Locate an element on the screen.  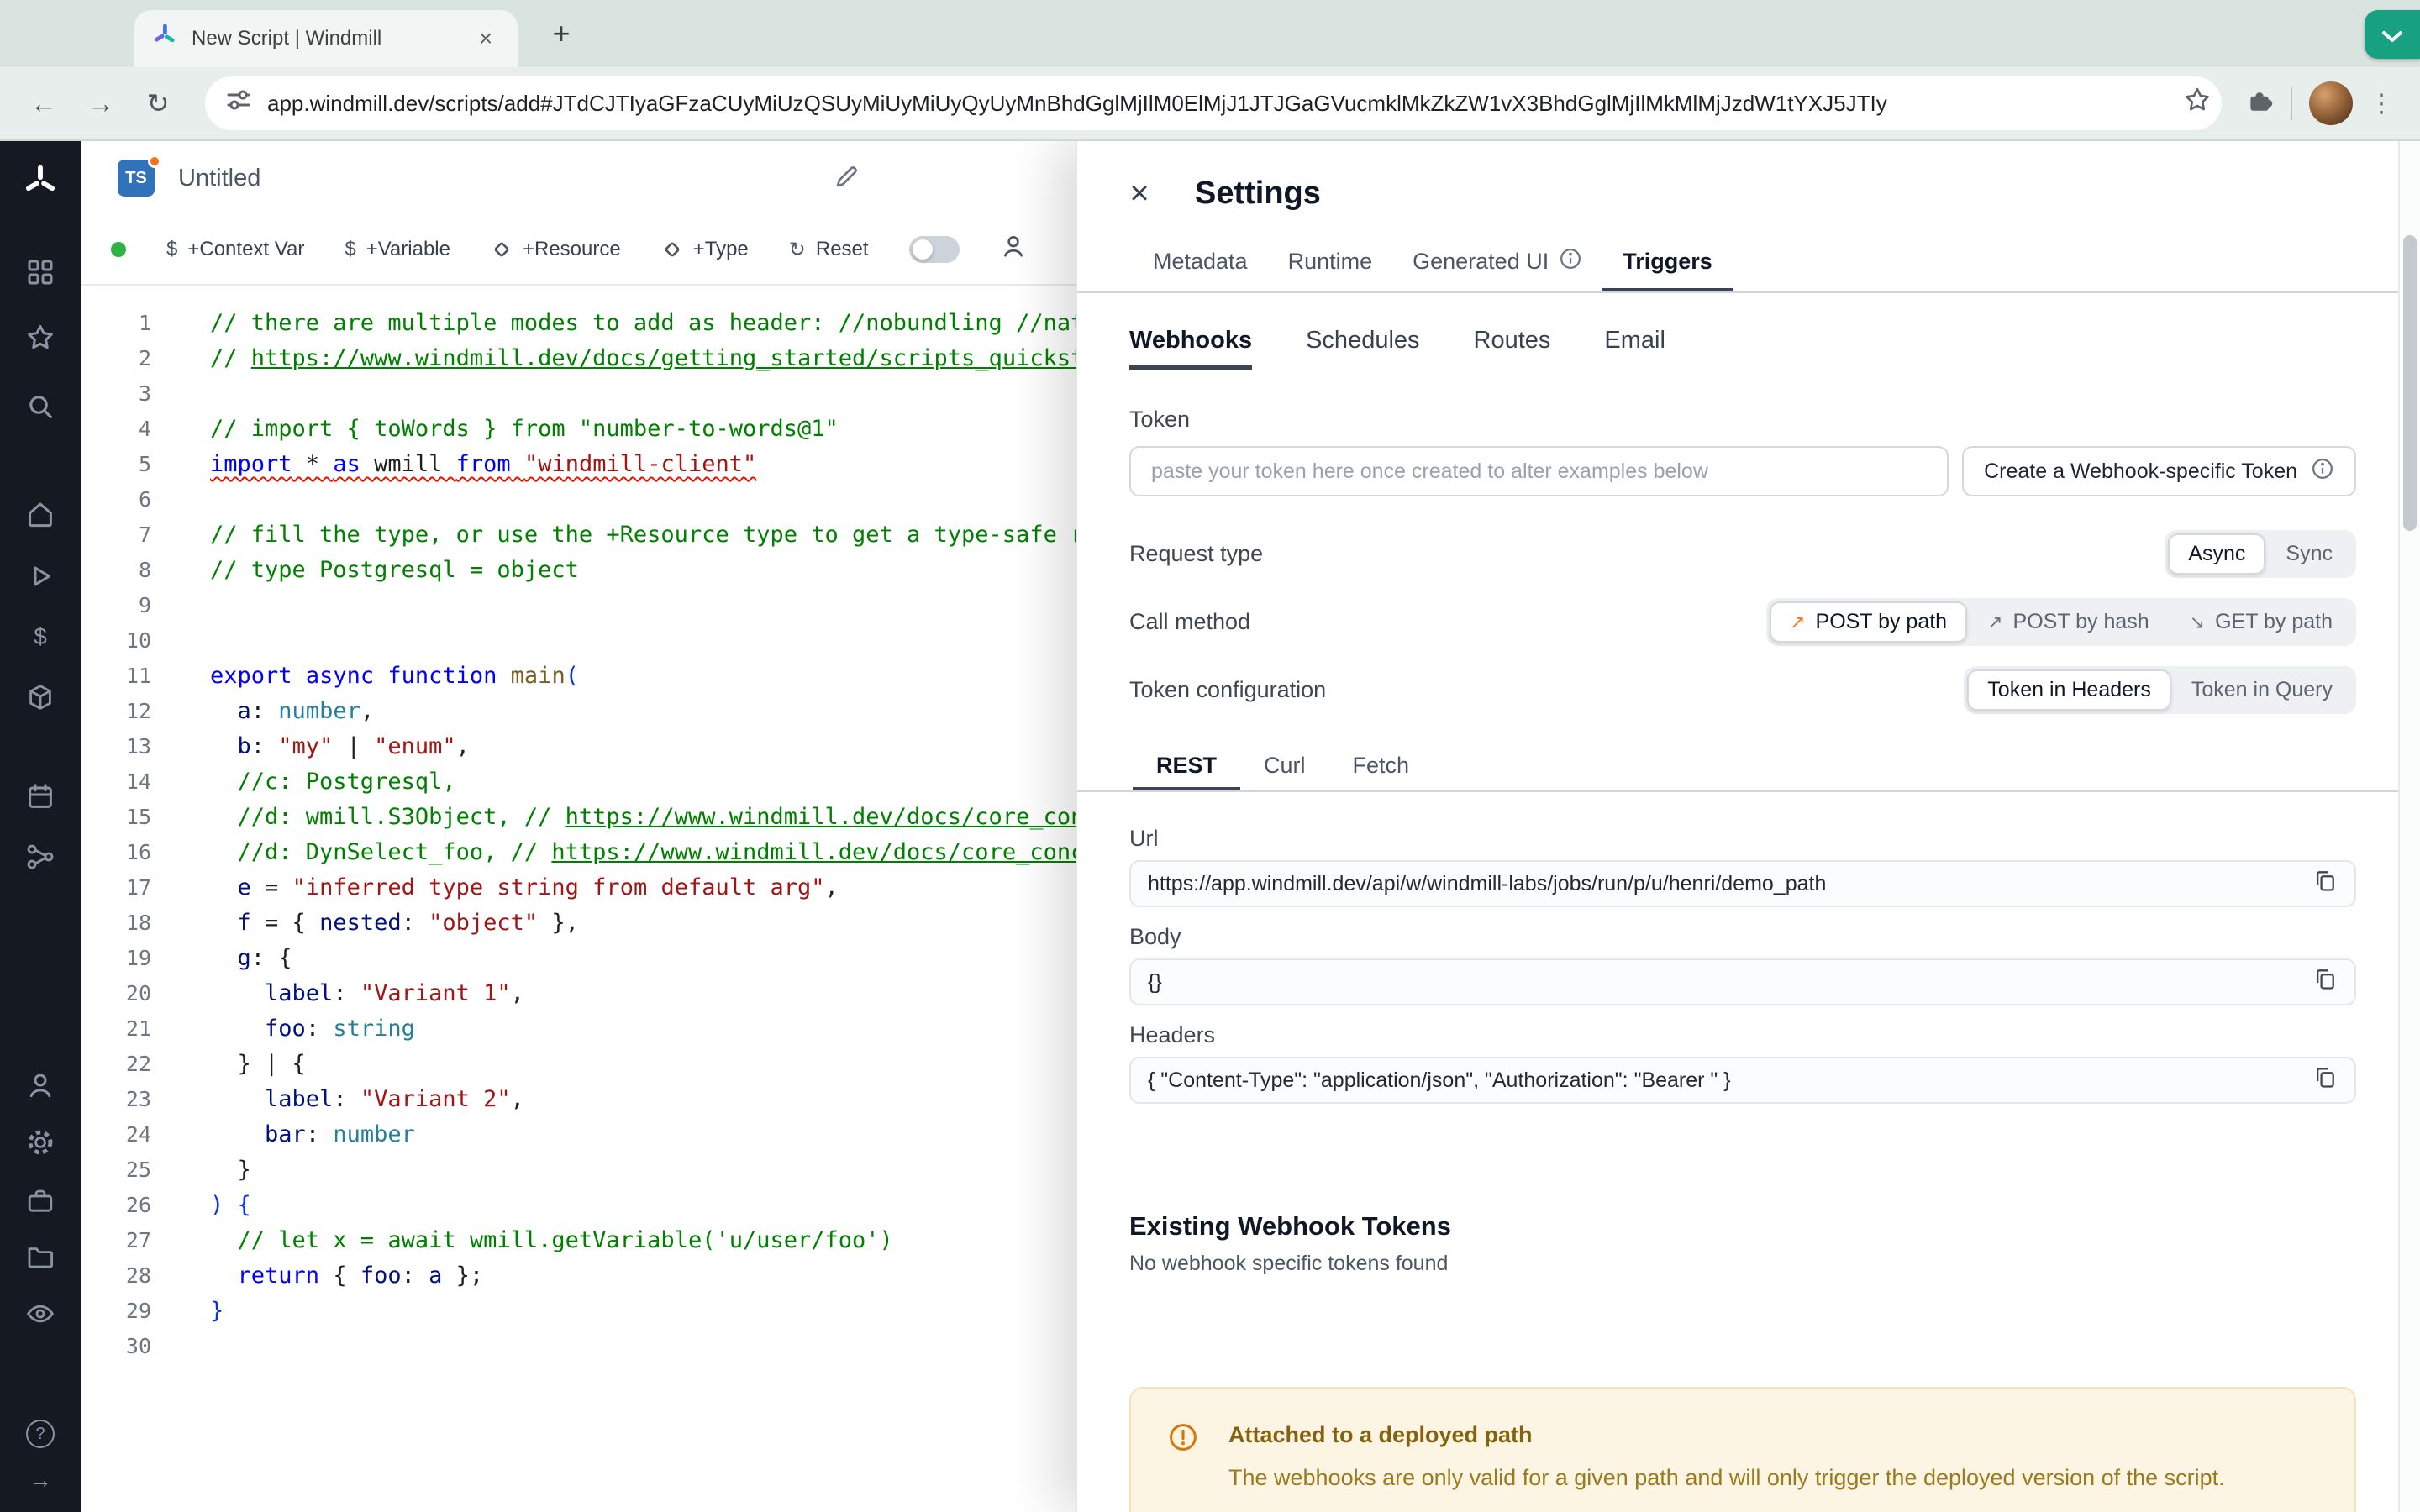
line-number: 2 is located at coordinates (144, 358).